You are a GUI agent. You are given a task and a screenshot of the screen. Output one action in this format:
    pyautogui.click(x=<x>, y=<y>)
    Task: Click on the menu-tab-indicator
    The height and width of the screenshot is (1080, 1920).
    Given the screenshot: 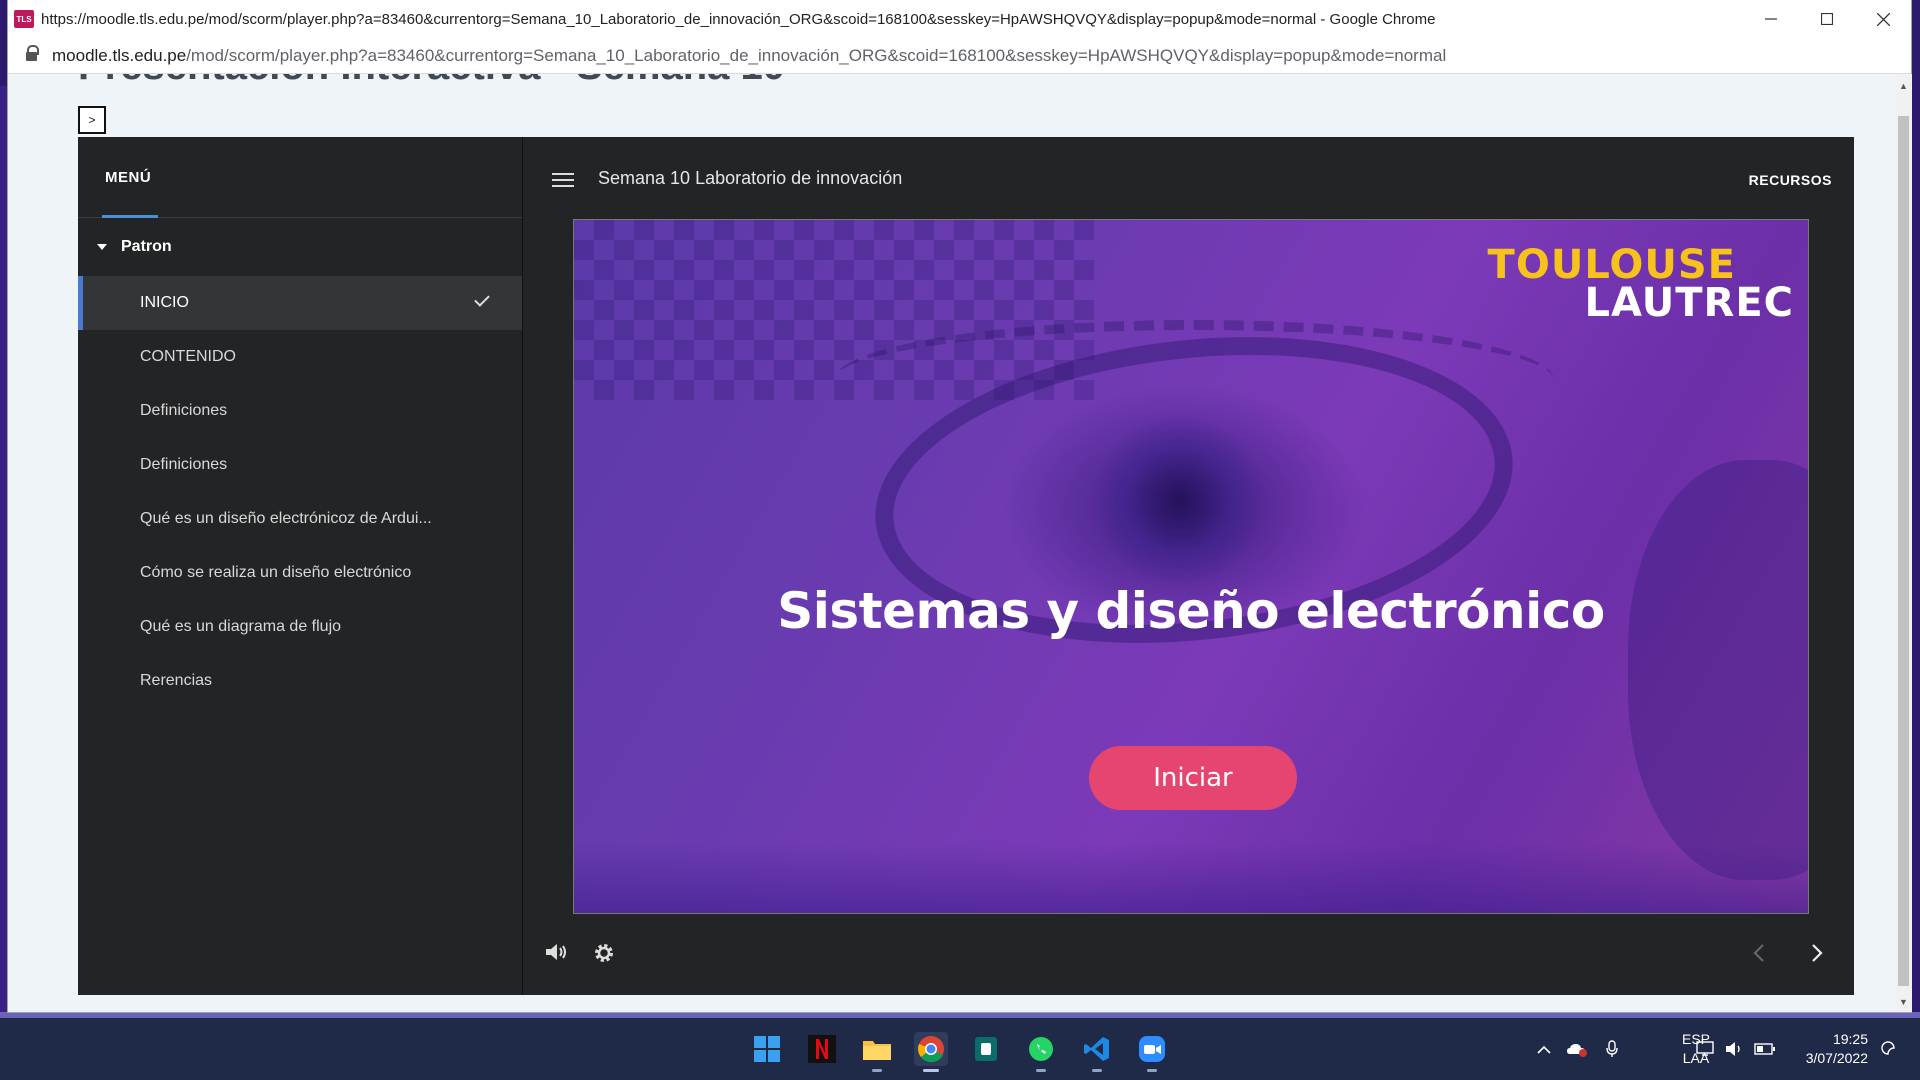 What is the action you would take?
    pyautogui.click(x=130, y=216)
    